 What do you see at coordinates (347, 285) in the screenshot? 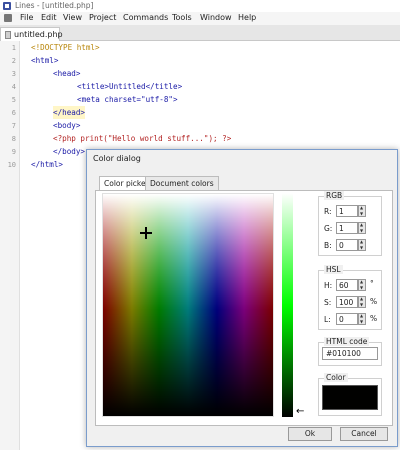
I see `h-input: 60` at bounding box center [347, 285].